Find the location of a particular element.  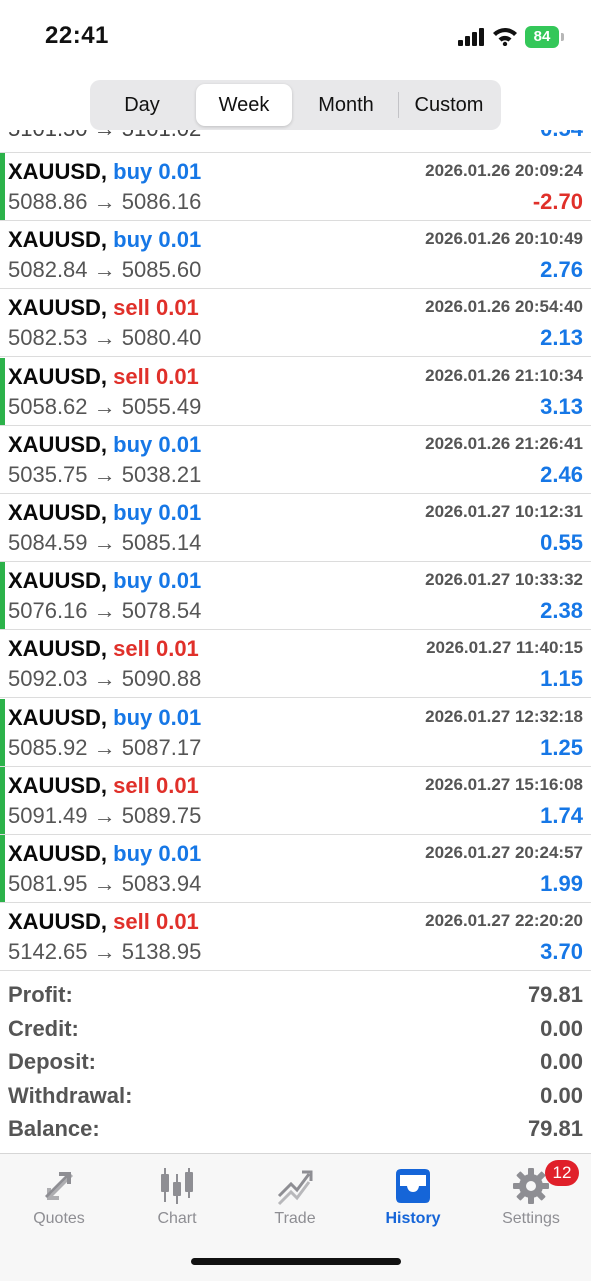

trade-close-price: 5085.60 is located at coordinates (161, 269).